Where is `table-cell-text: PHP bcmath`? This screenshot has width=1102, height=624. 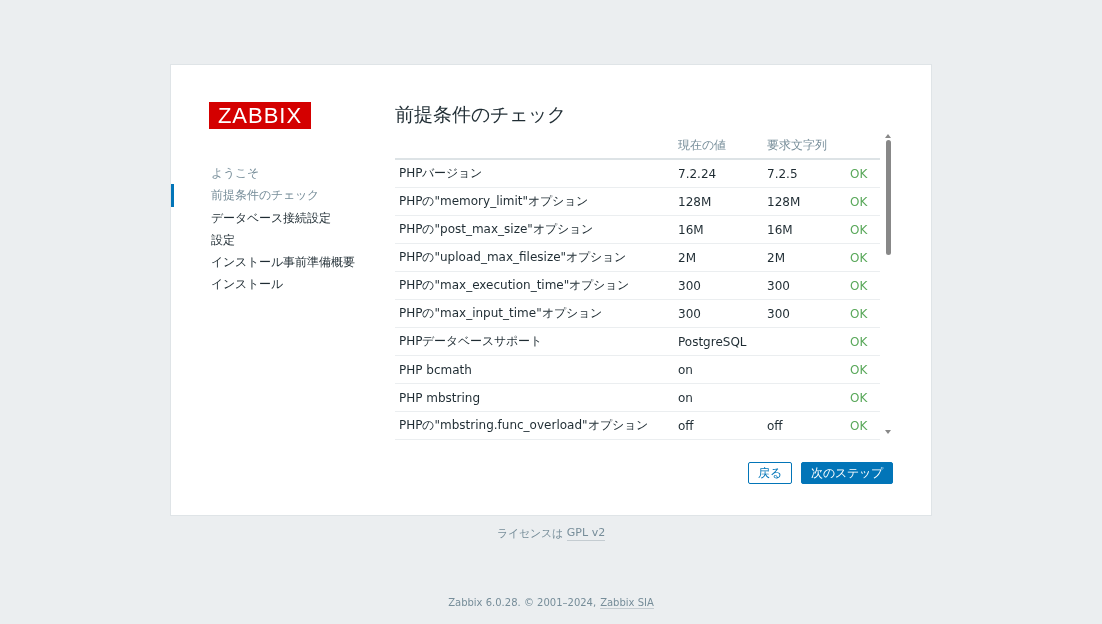 table-cell-text: PHP bcmath is located at coordinates (435, 369).